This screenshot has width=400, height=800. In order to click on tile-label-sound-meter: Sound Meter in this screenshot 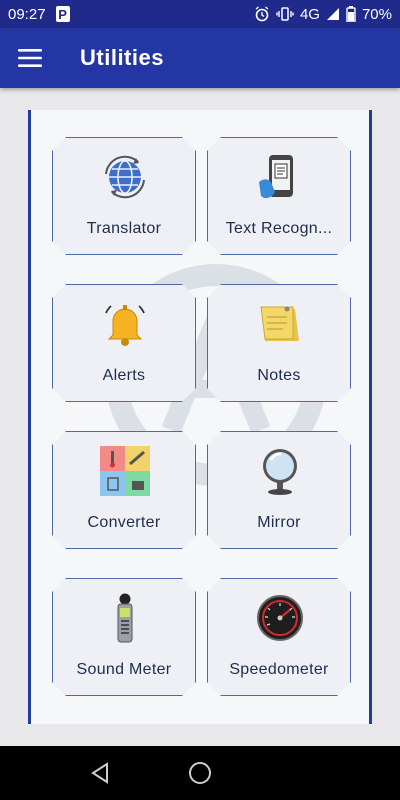, I will do `click(124, 669)`.